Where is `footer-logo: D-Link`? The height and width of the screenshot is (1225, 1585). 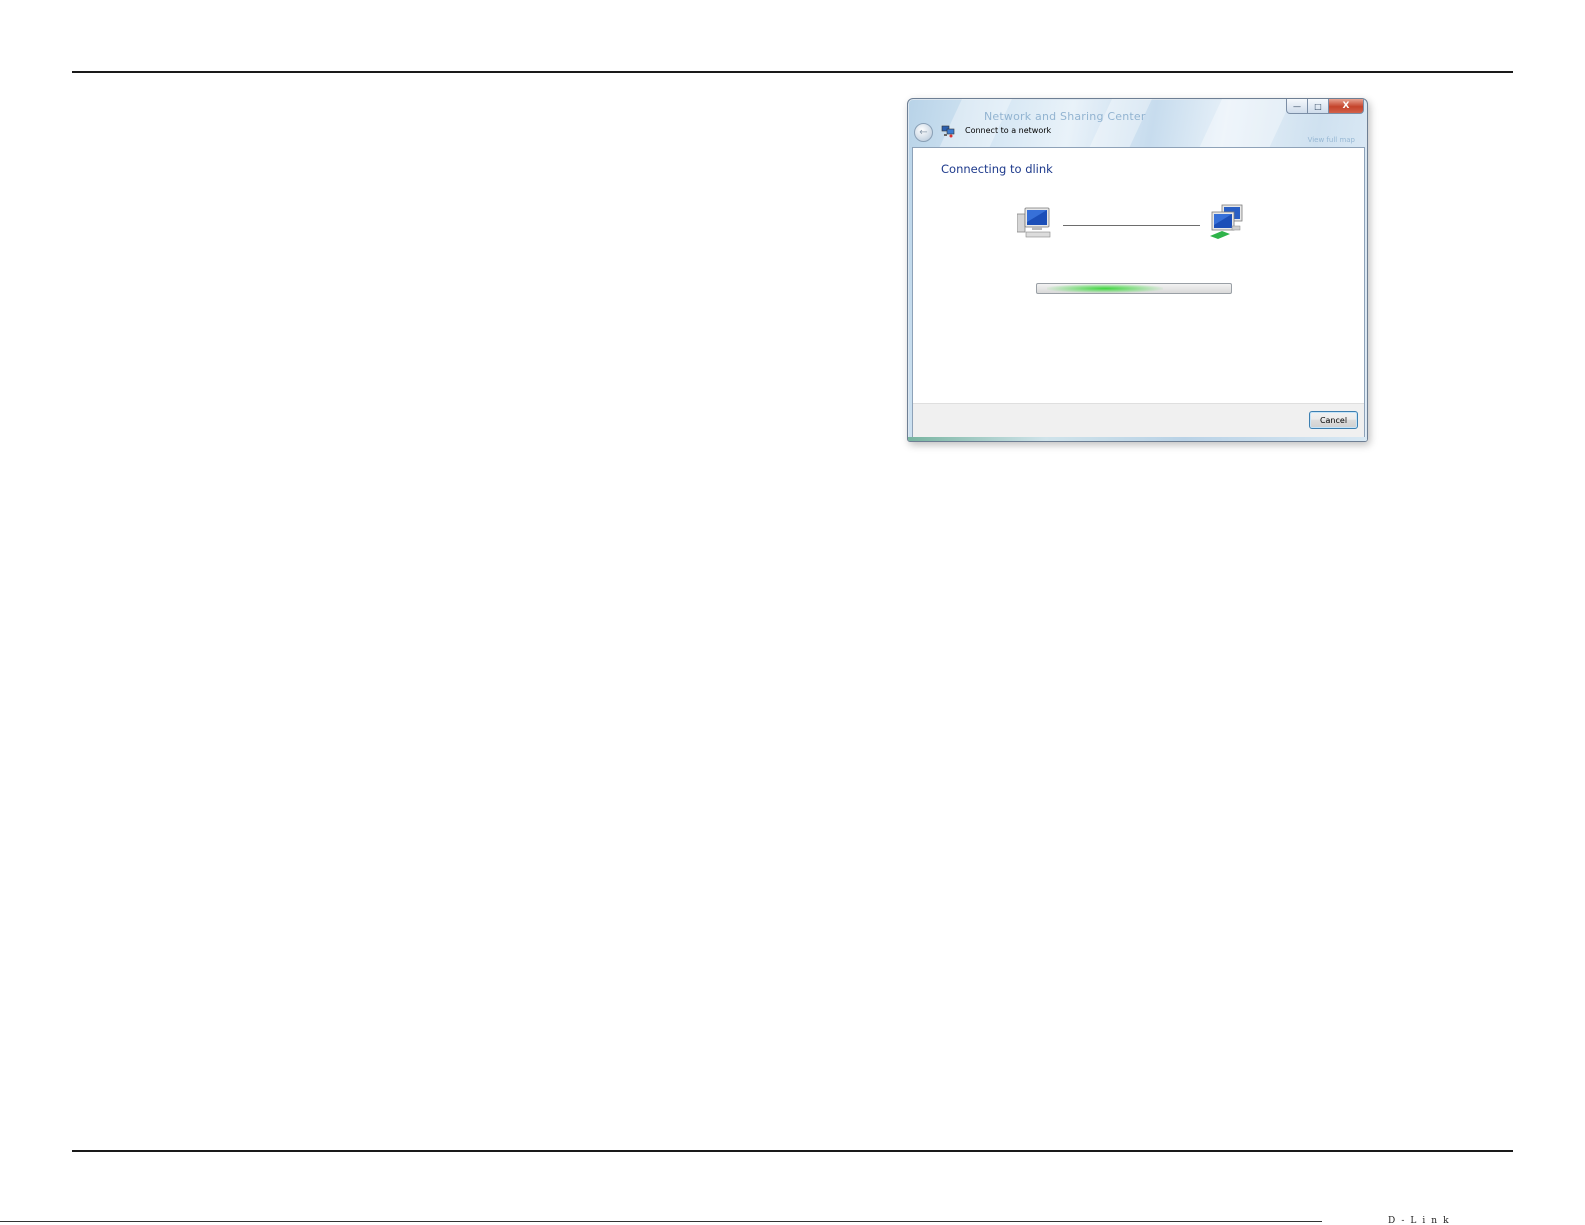
footer-logo: D-Link is located at coordinates (1421, 1220).